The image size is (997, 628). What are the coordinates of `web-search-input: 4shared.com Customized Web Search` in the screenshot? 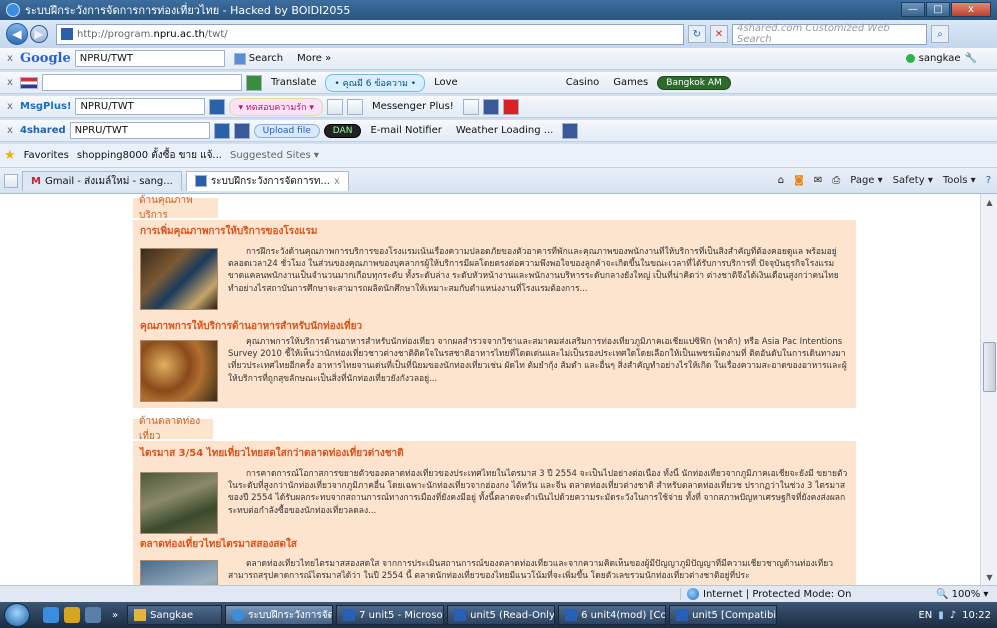 It's located at (829, 34).